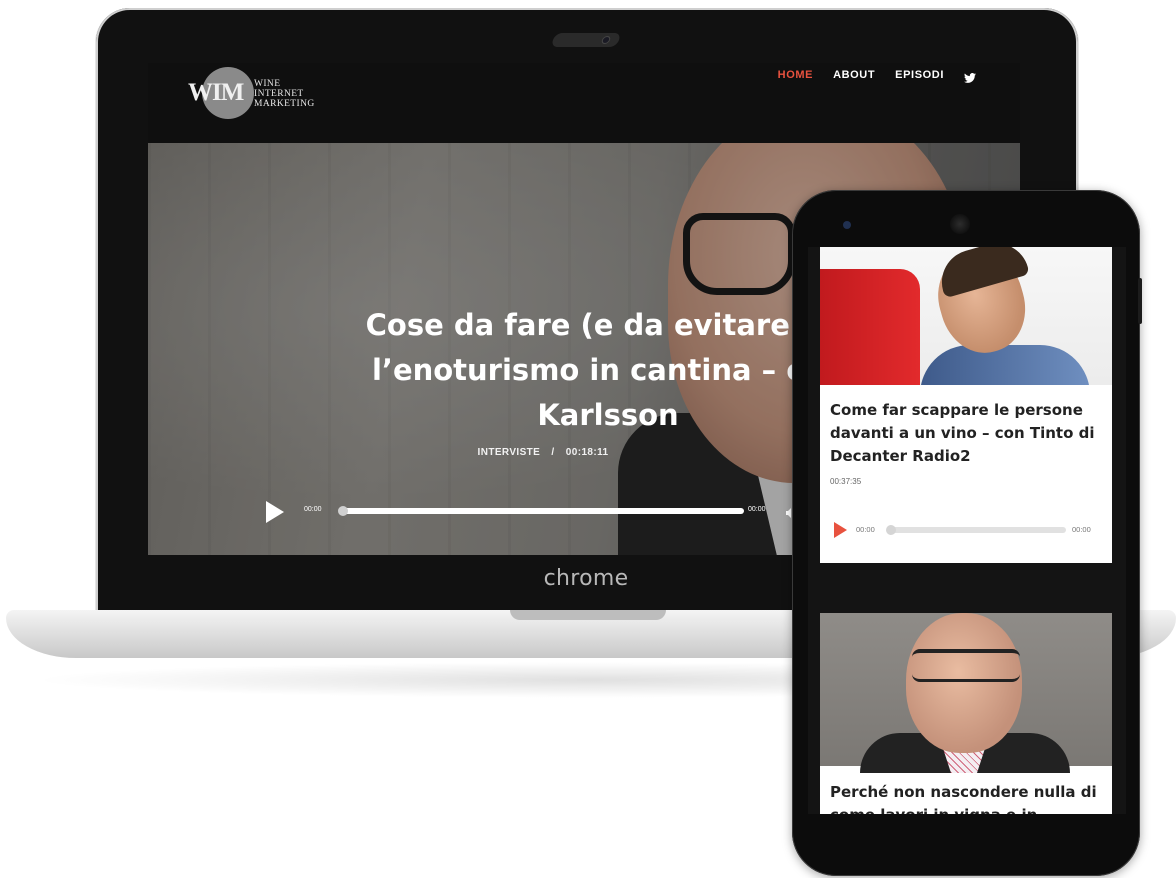 Image resolution: width=1176 pixels, height=878 pixels. I want to click on nav-about: ABOUT, so click(854, 75).